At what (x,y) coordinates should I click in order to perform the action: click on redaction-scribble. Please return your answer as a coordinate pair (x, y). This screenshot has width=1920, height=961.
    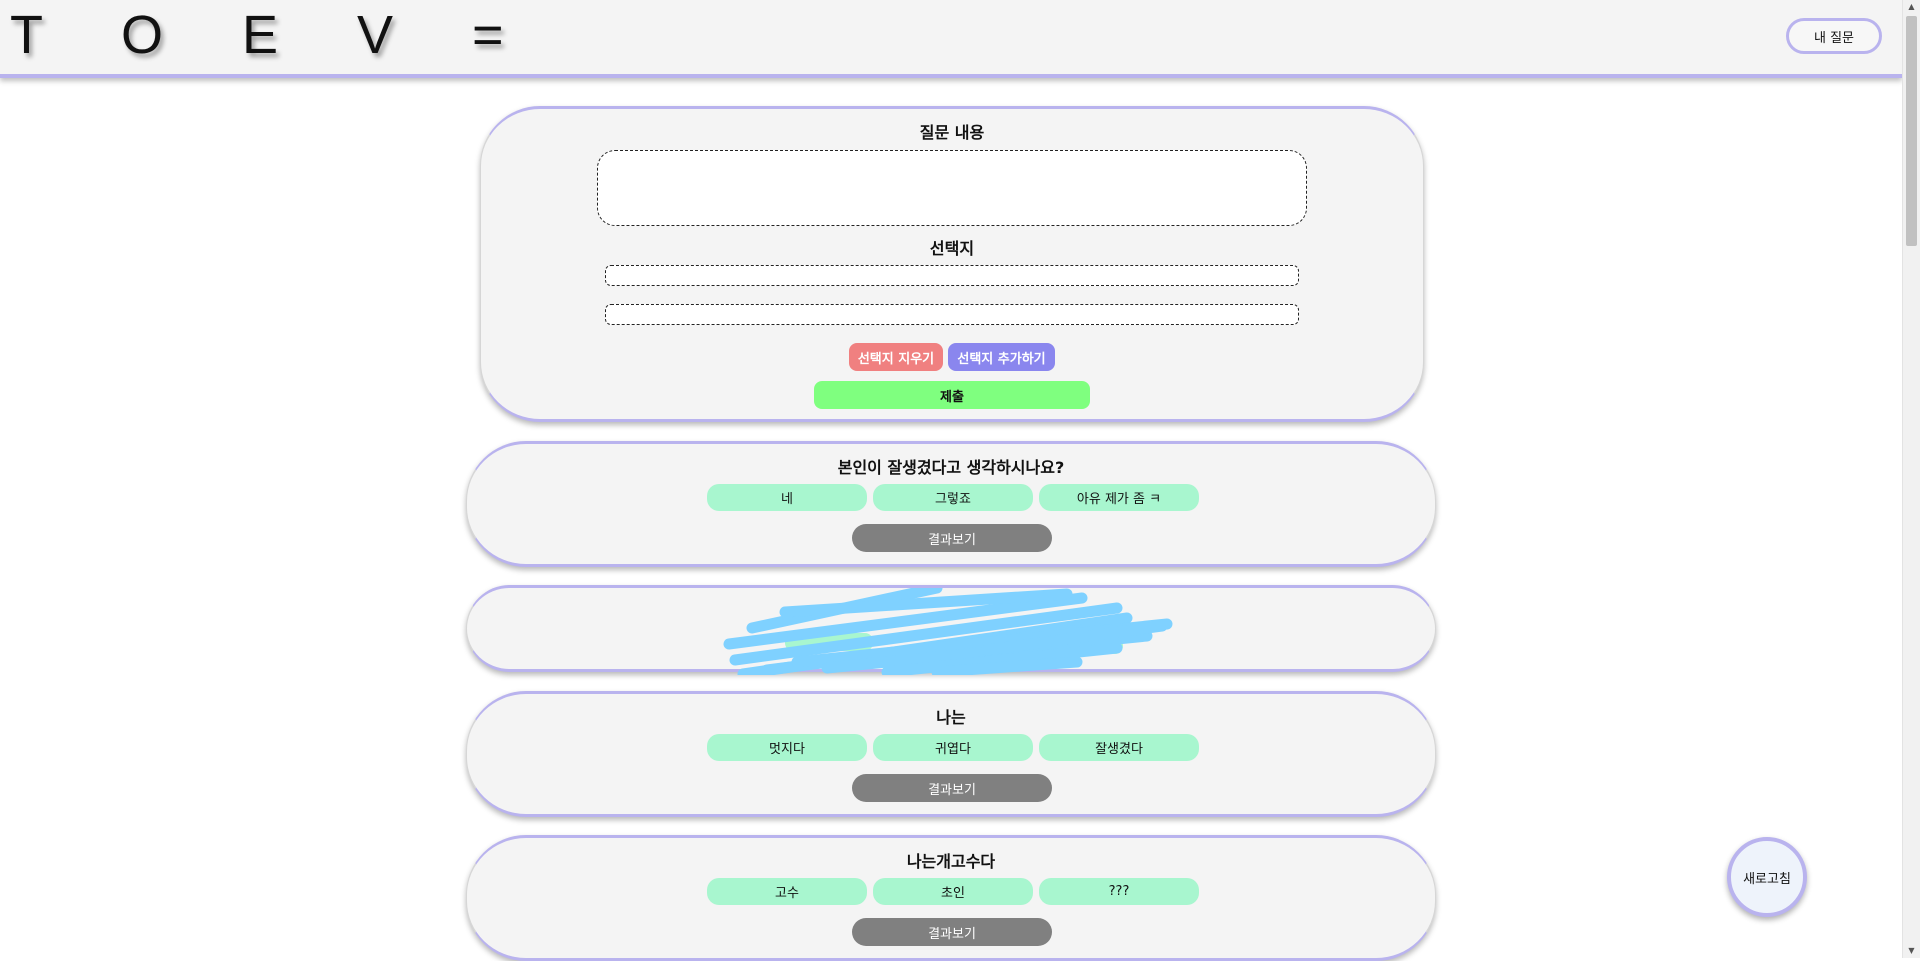
    Looking at the image, I should click on (948, 631).